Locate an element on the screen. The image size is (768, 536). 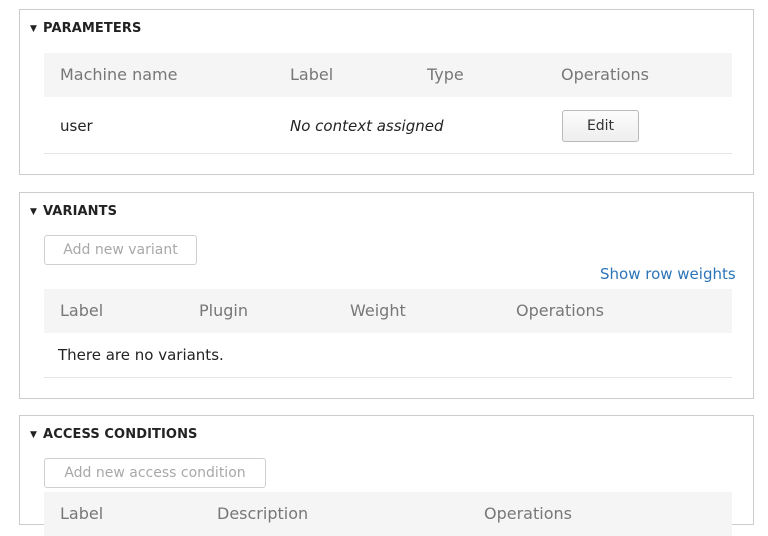
parameters-summary: ▼ PARAMETERS is located at coordinates (85, 28).